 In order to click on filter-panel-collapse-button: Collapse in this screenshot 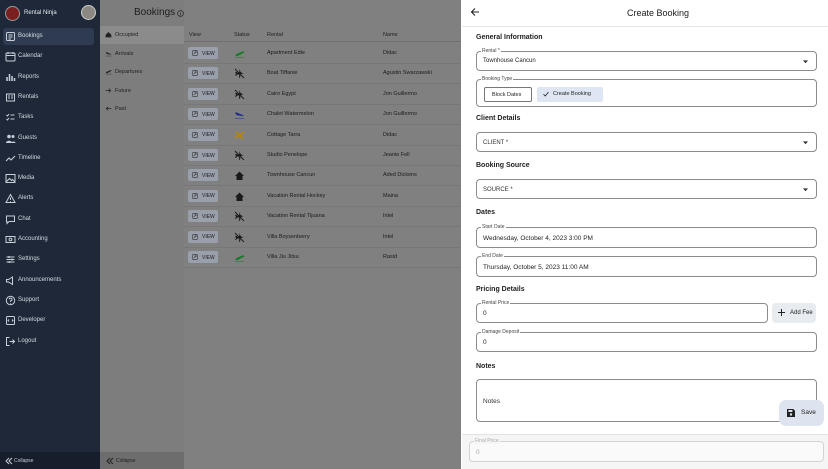, I will do `click(142, 460)`.